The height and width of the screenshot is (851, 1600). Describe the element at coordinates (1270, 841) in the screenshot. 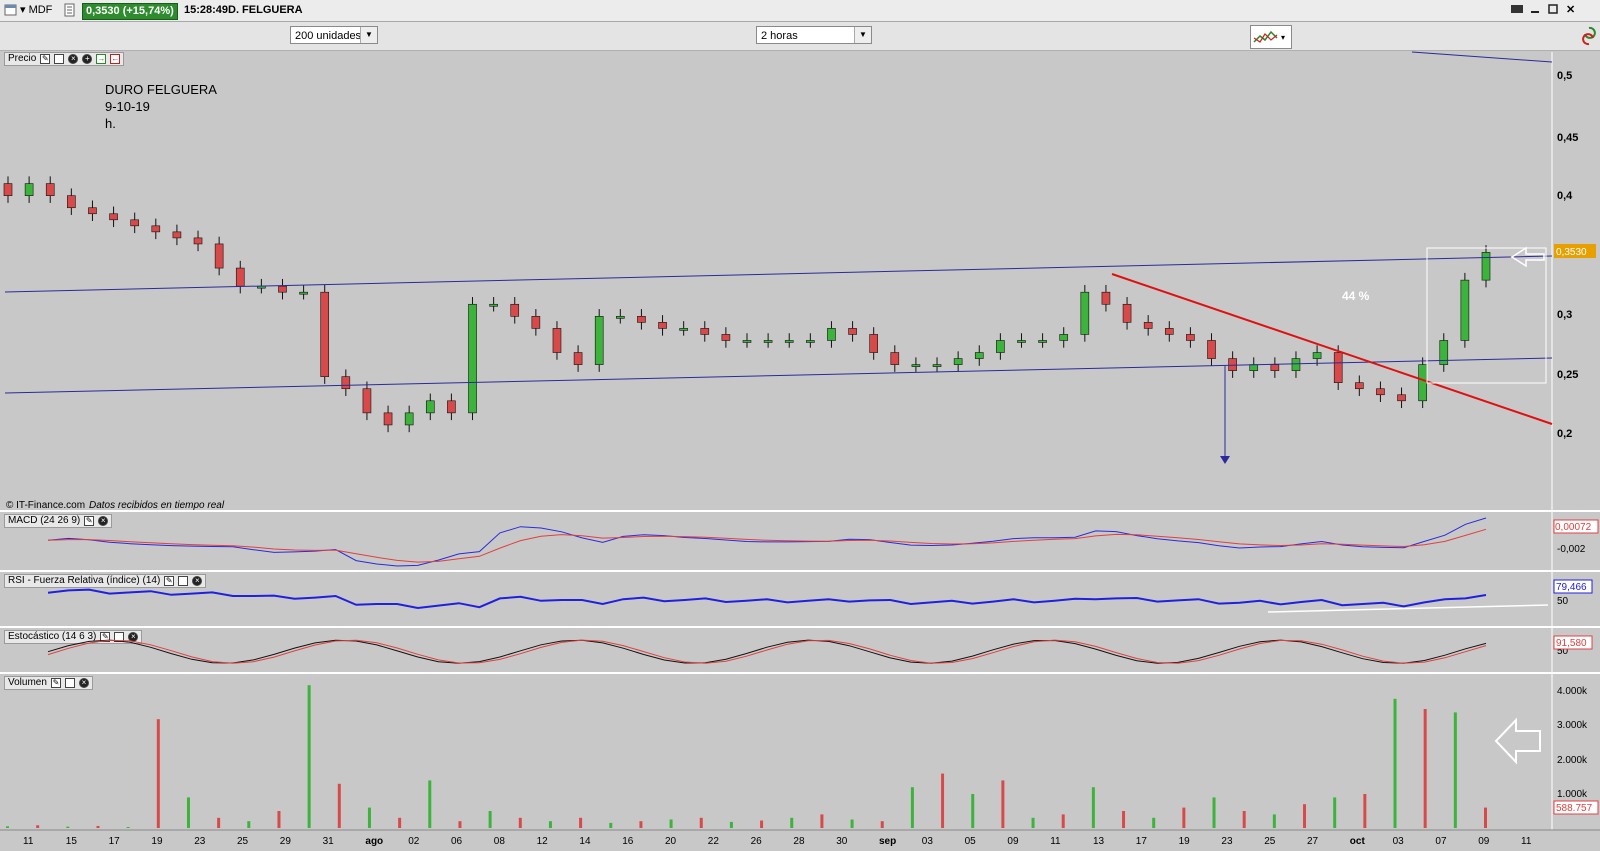

I see `x-tick-label: 25` at that location.